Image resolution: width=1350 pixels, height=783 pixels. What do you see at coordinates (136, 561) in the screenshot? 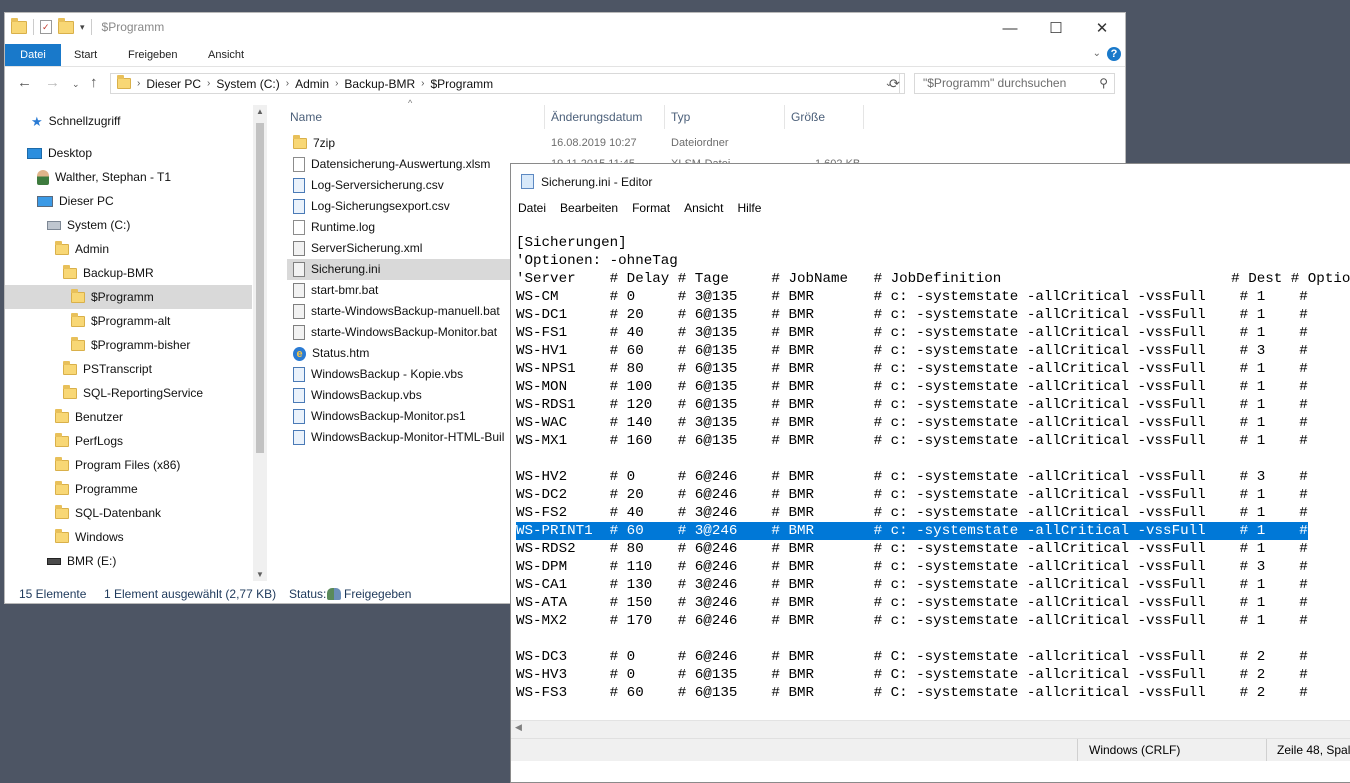
I see `nav-item-bmr-e: BMR (E:)` at bounding box center [136, 561].